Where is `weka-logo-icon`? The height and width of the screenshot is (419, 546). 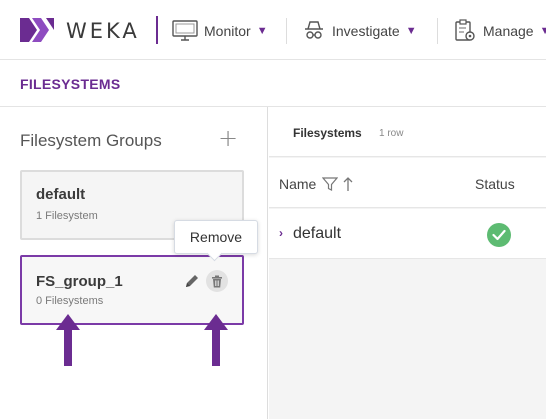 weka-logo-icon is located at coordinates (37, 30).